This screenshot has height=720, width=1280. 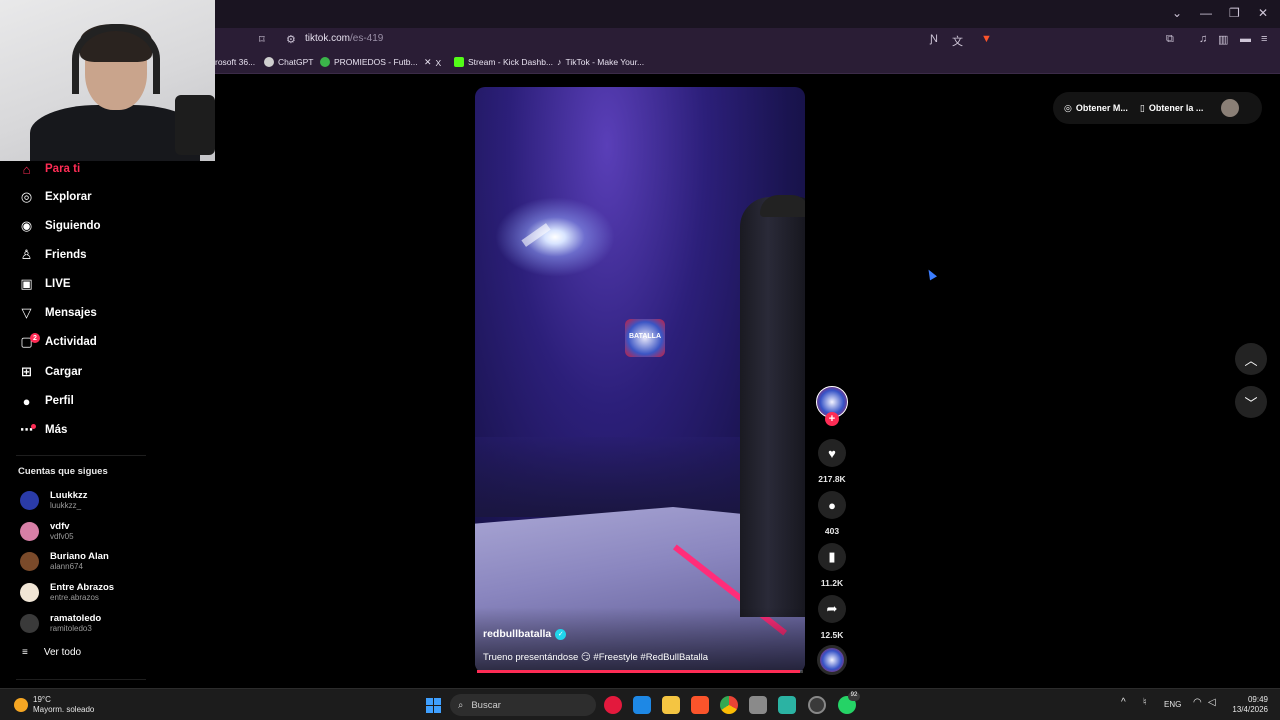 What do you see at coordinates (1177, 13) in the screenshot?
I see `tab-list-icon: ⌄` at bounding box center [1177, 13].